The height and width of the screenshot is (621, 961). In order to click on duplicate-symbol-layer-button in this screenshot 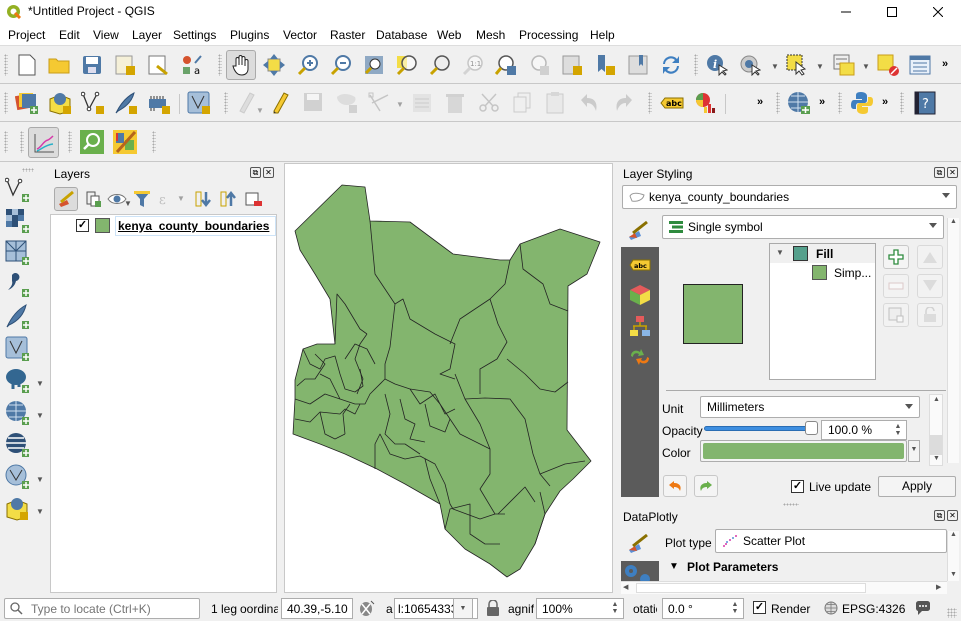, I will do `click(896, 315)`.